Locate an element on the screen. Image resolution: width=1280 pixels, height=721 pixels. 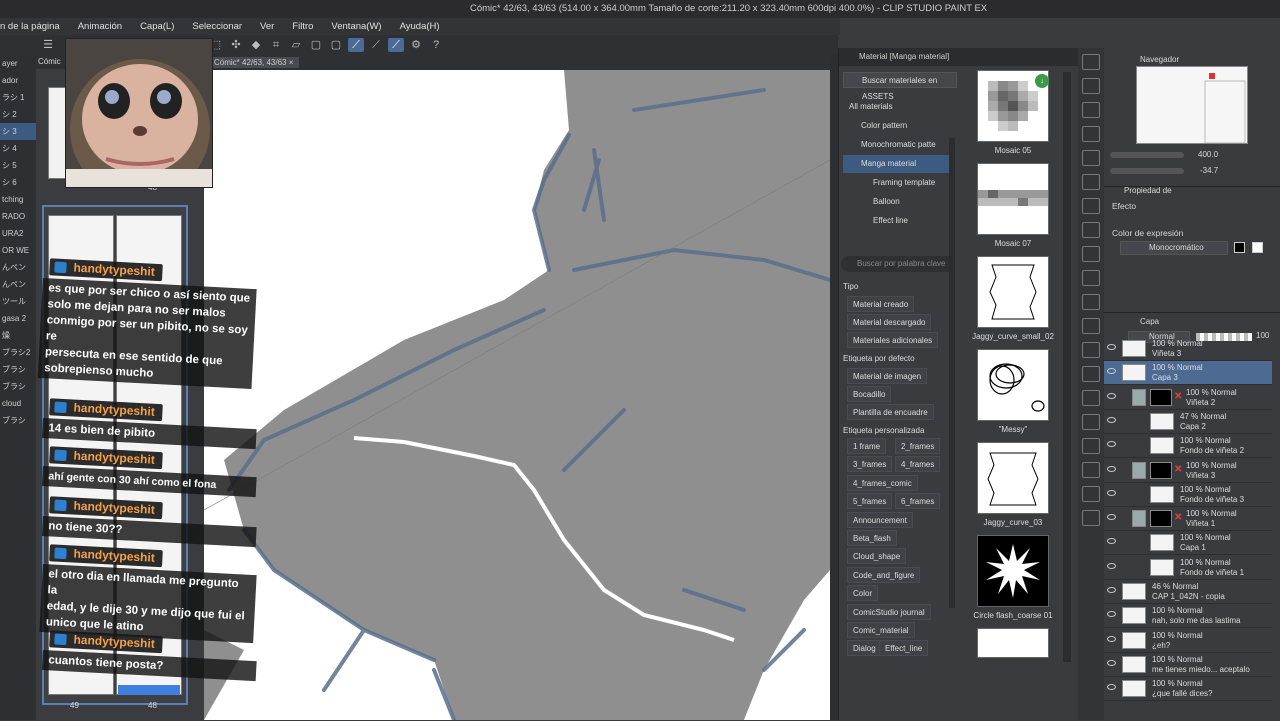
sub-tool-item: シ 5 is located at coordinates (18, 165).